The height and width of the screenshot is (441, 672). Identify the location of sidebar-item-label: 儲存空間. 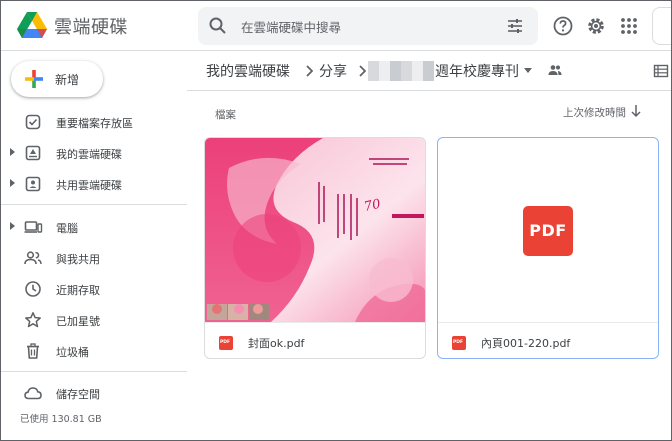
(78, 394).